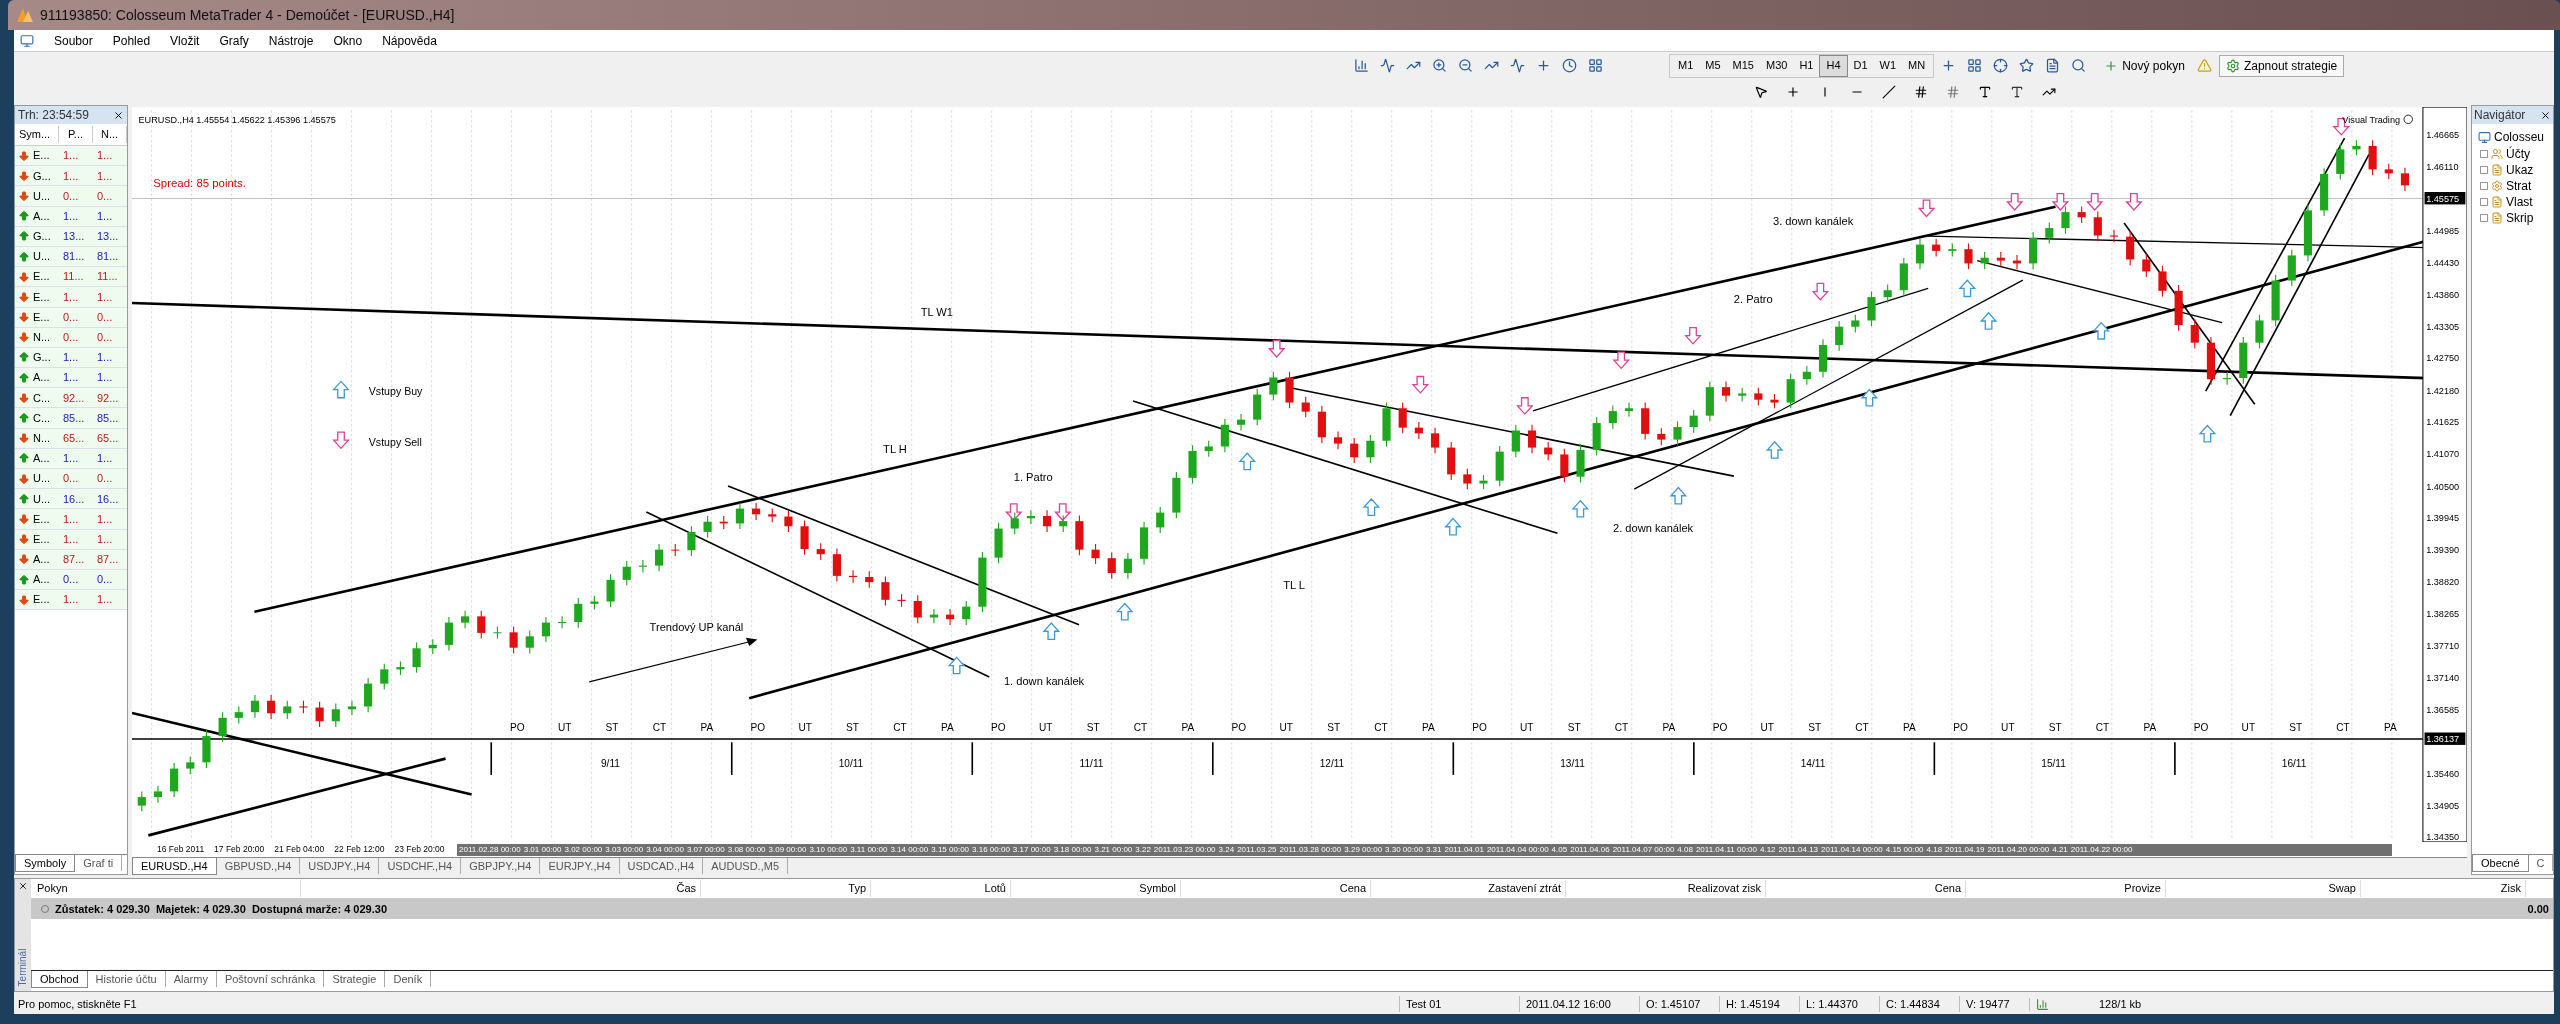 Image resolution: width=2560 pixels, height=1024 pixels. I want to click on chart-tab: USDCHF.,H4, so click(420, 866).